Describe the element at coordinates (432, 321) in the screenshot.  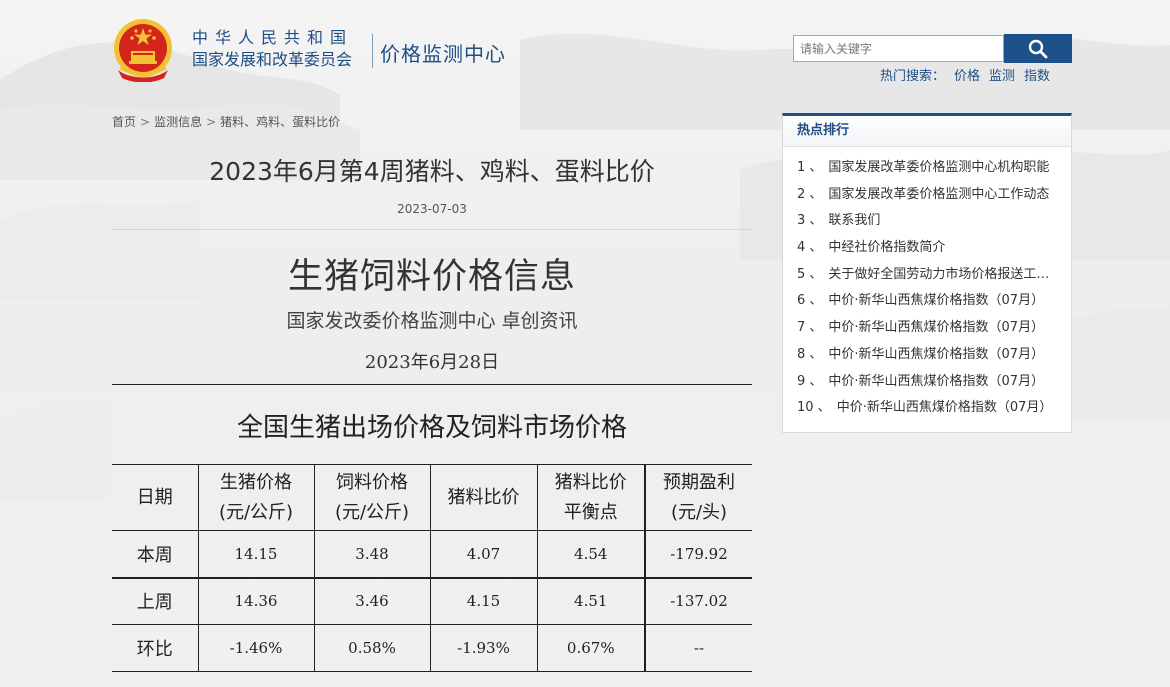
I see `article-source: 国家发改委价格监测中心 卓创资讯` at that location.